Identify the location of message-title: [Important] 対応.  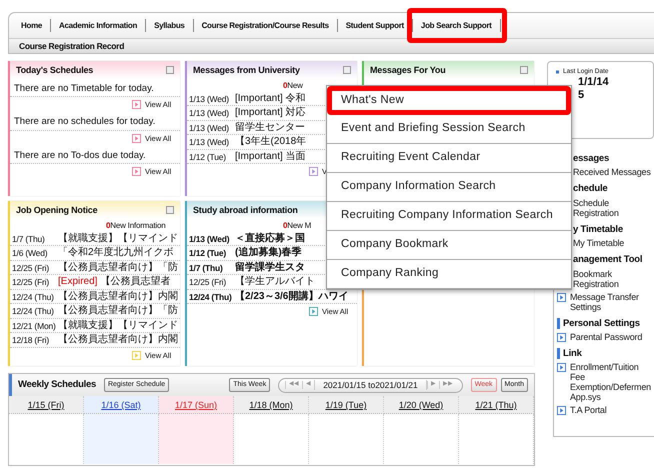
(270, 113).